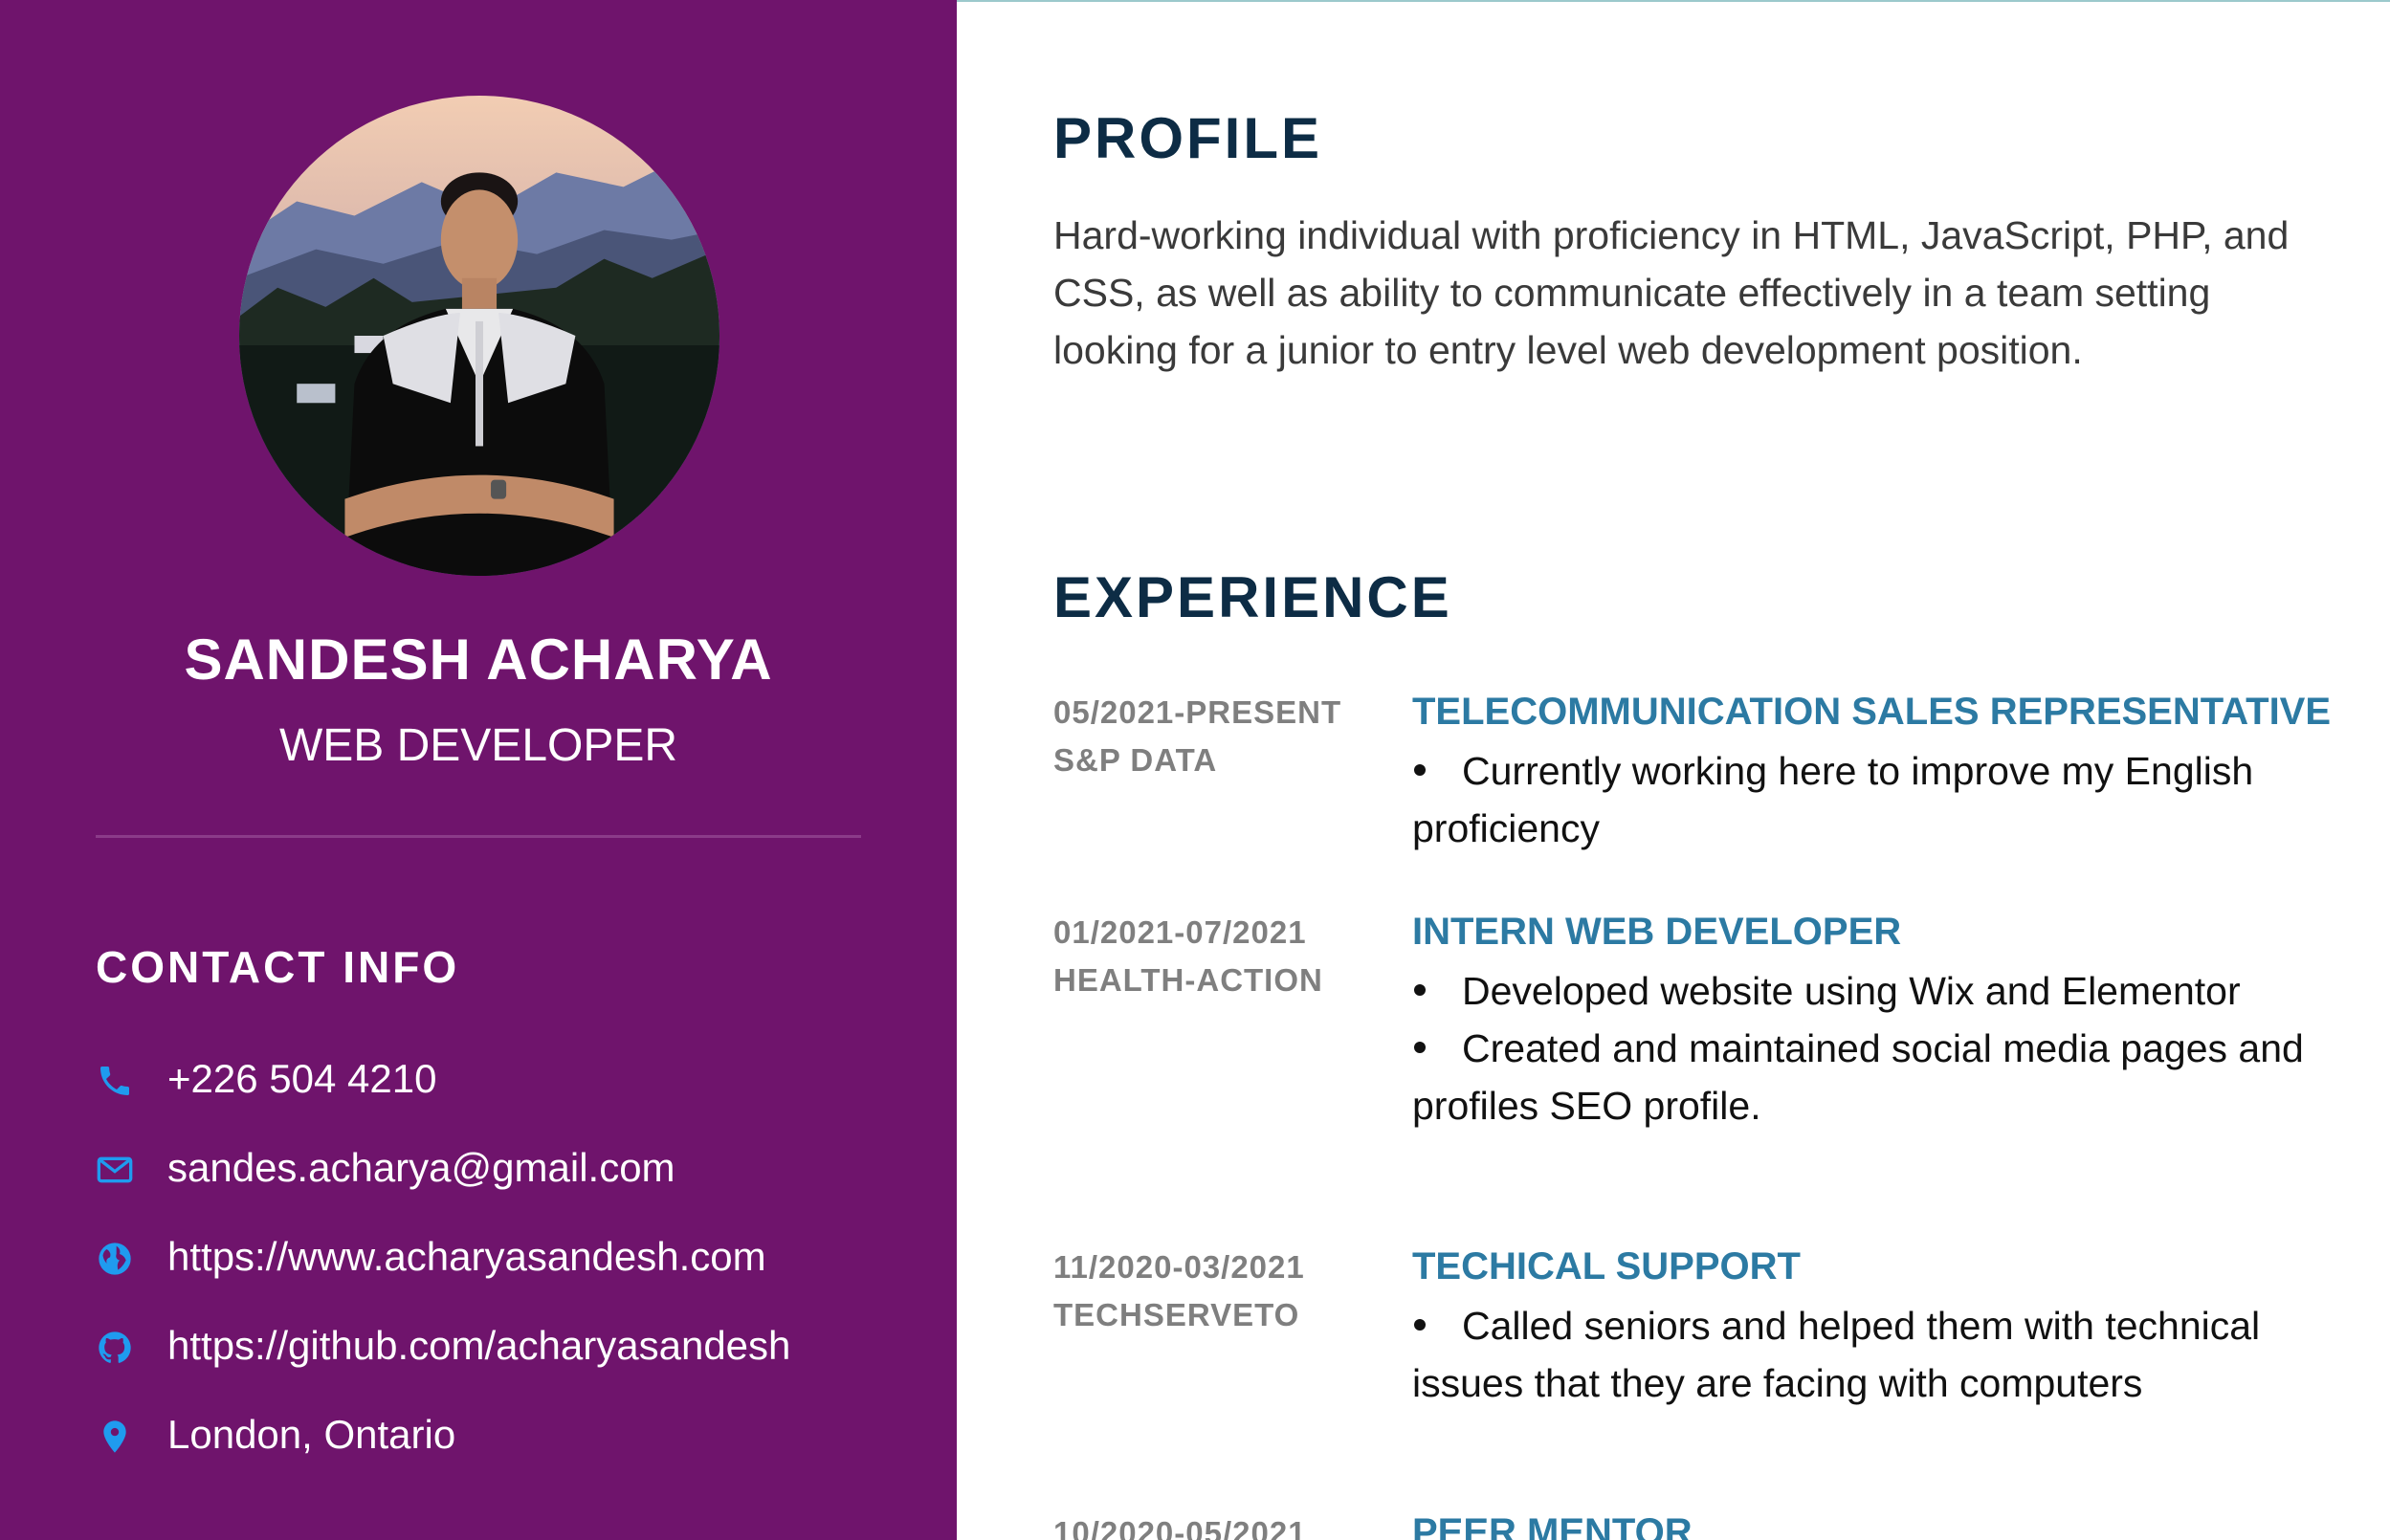 The image size is (2390, 1540). Describe the element at coordinates (1552, 1525) in the screenshot. I see `experience-title: PEER MENTOR` at that location.